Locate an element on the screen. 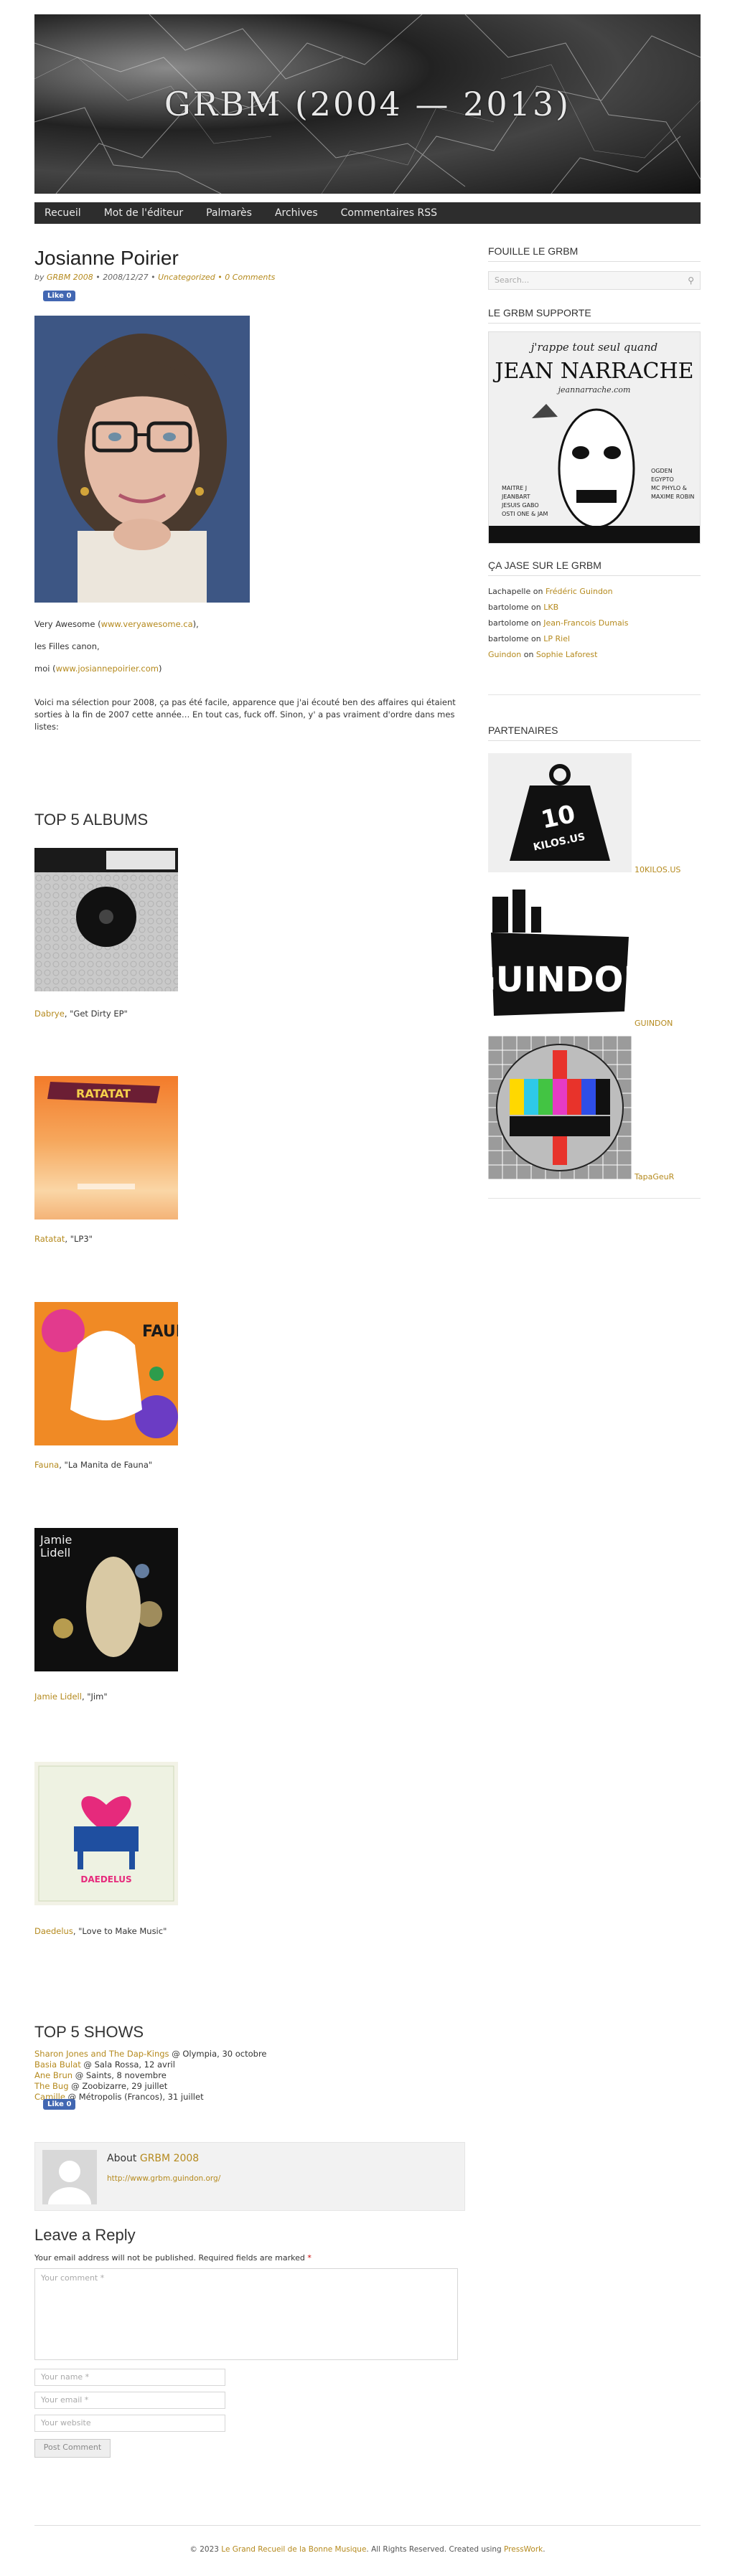  nav-item-recueil: Recueil is located at coordinates (63, 213).